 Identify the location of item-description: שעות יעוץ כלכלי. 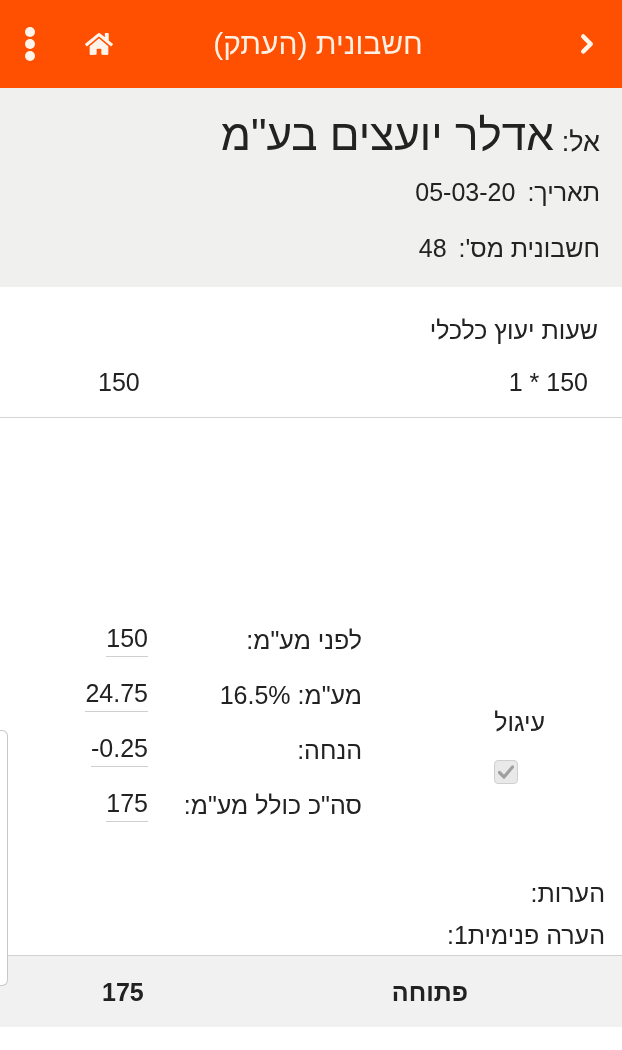
(513, 330).